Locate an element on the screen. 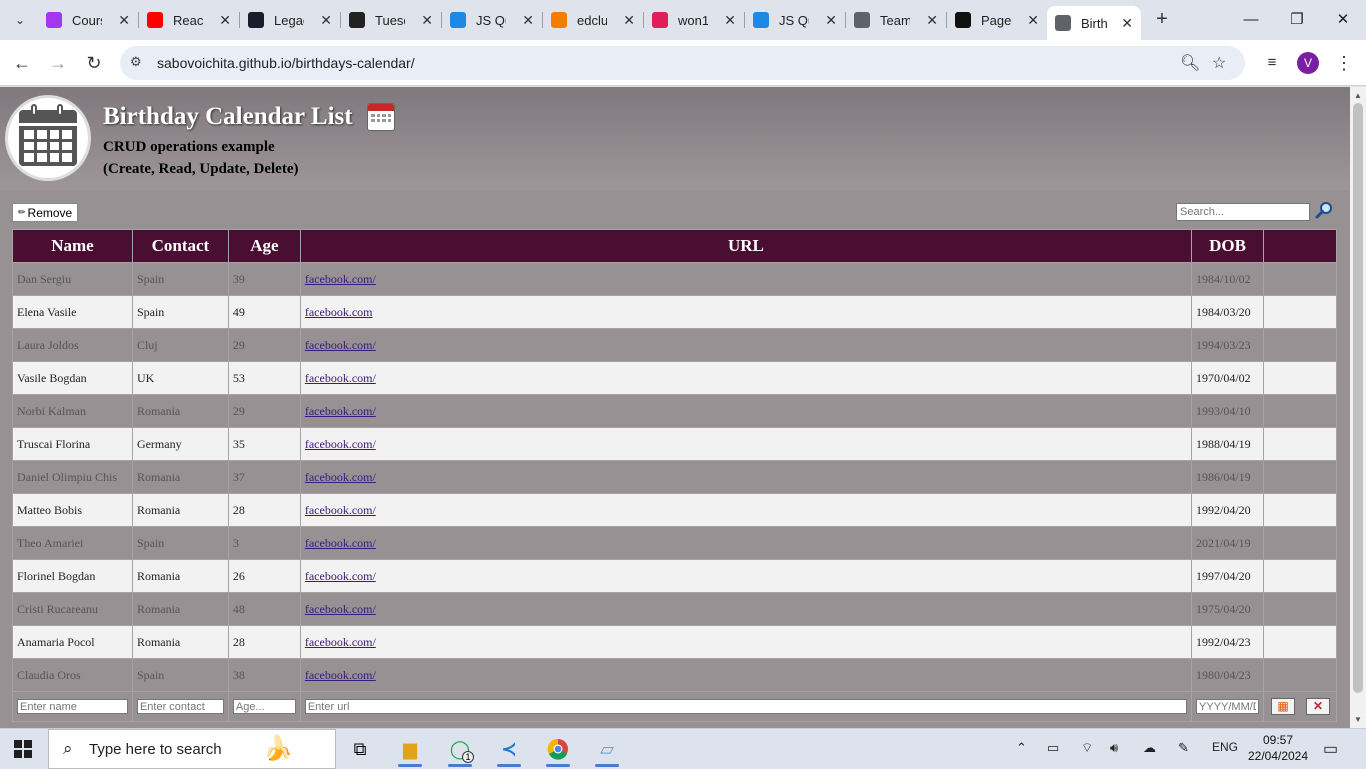  cell-dob: 1984/10/02 is located at coordinates (1227, 279).